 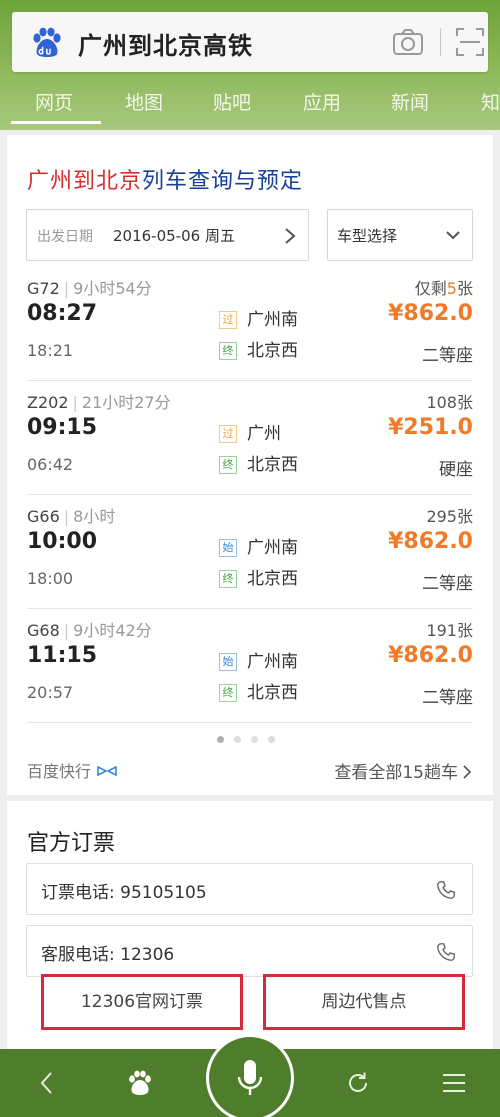 What do you see at coordinates (453, 235) in the screenshot?
I see `chevron-down-icon` at bounding box center [453, 235].